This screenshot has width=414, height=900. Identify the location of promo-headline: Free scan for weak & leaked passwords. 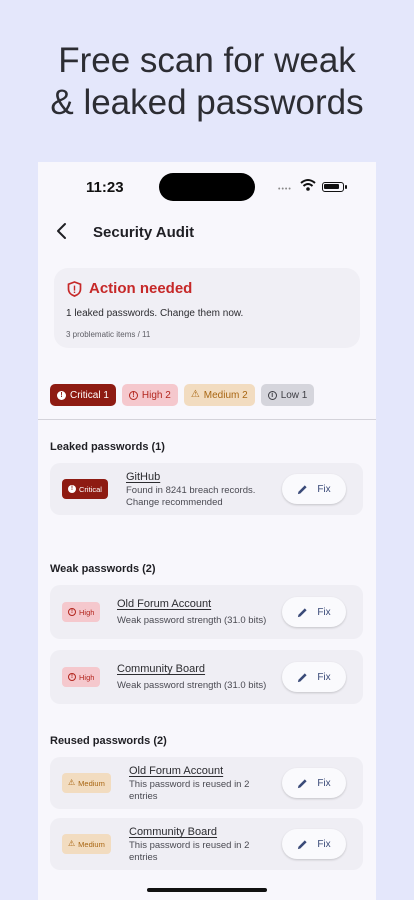
(207, 82).